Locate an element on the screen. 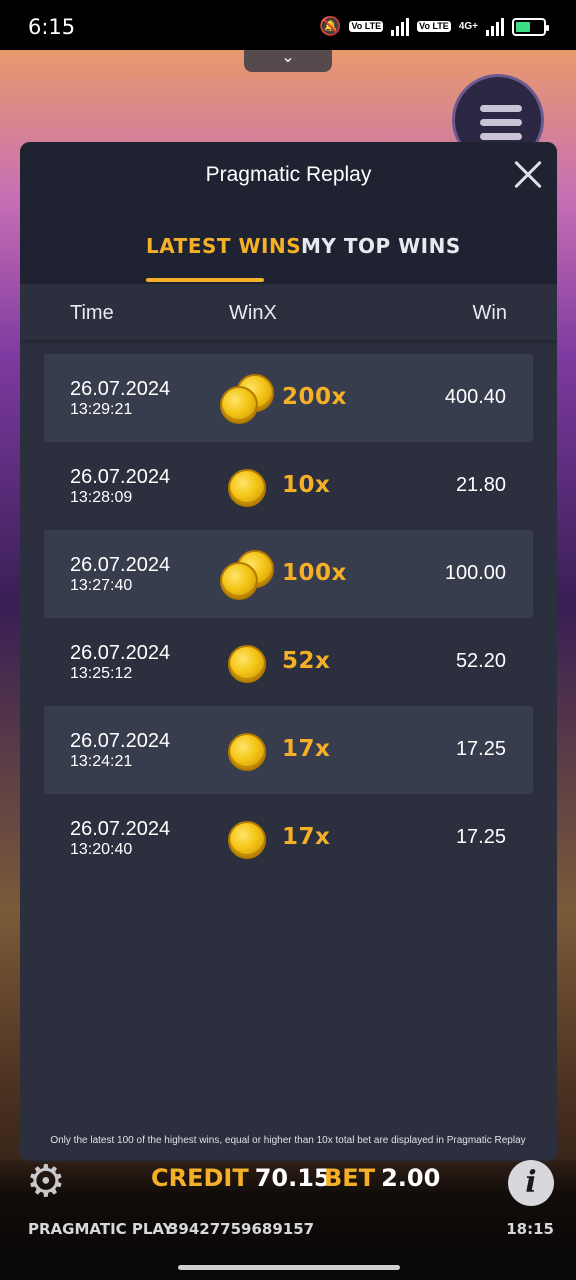  column-header-win: Win is located at coordinates (489, 313).